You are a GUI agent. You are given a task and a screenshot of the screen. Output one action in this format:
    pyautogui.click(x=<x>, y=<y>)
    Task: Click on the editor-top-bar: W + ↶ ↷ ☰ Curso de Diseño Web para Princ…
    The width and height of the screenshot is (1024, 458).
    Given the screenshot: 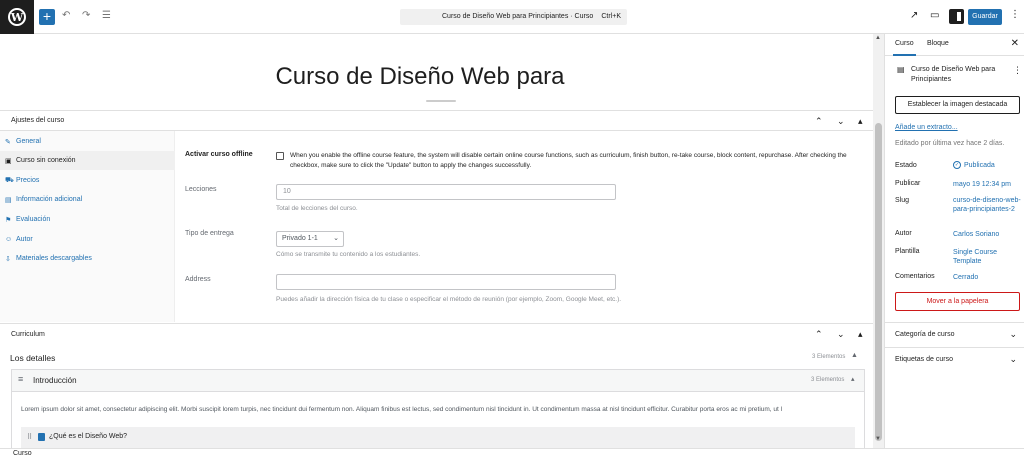 What is the action you would take?
    pyautogui.click(x=512, y=17)
    